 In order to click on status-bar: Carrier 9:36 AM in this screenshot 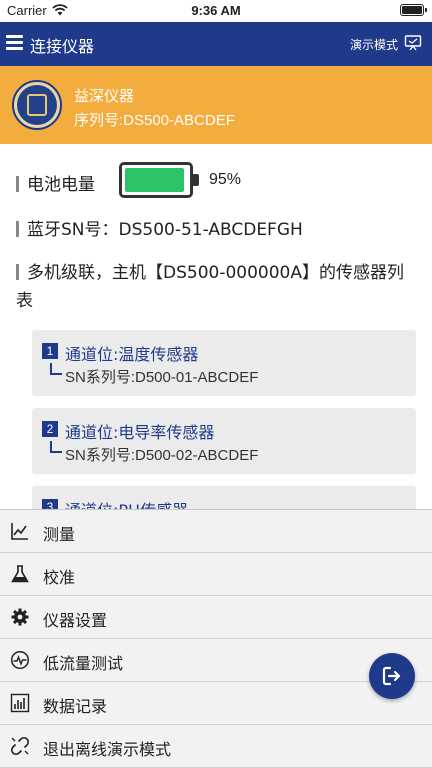, I will do `click(216, 11)`.